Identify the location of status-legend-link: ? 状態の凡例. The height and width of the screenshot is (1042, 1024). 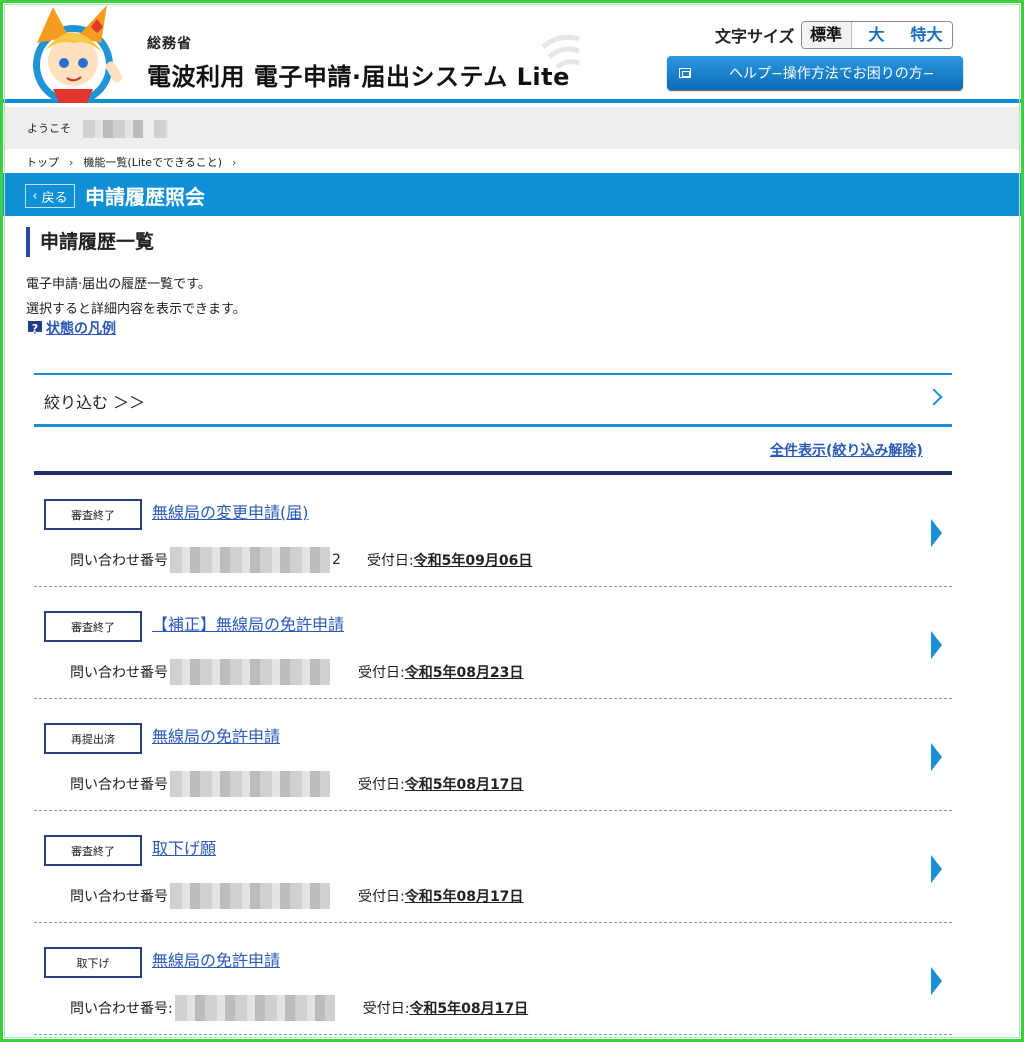
(72, 328).